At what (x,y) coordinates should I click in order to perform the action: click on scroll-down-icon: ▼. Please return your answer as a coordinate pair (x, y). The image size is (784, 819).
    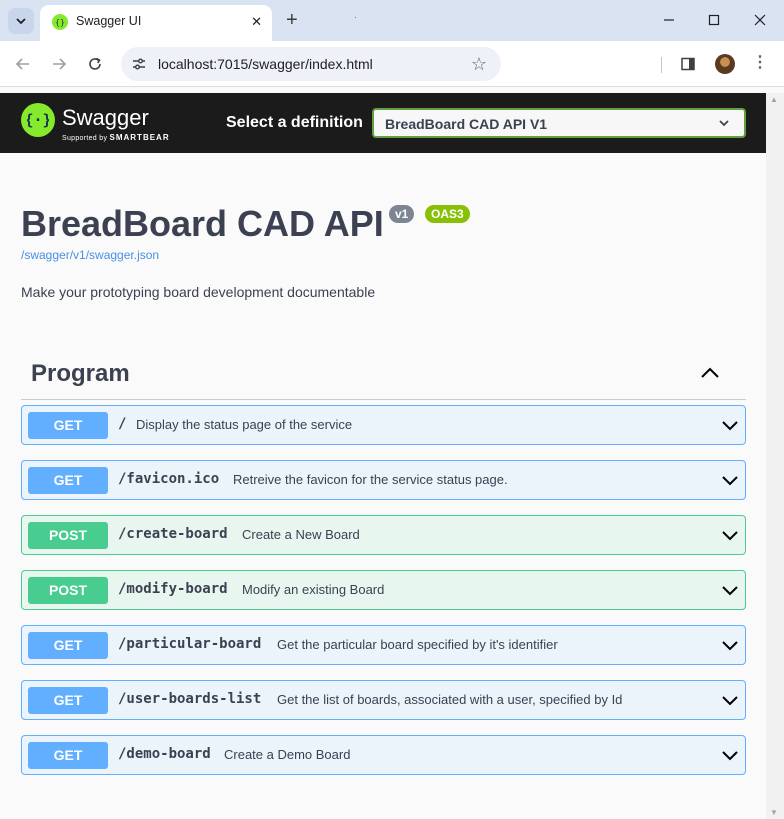
    Looking at the image, I should click on (774, 812).